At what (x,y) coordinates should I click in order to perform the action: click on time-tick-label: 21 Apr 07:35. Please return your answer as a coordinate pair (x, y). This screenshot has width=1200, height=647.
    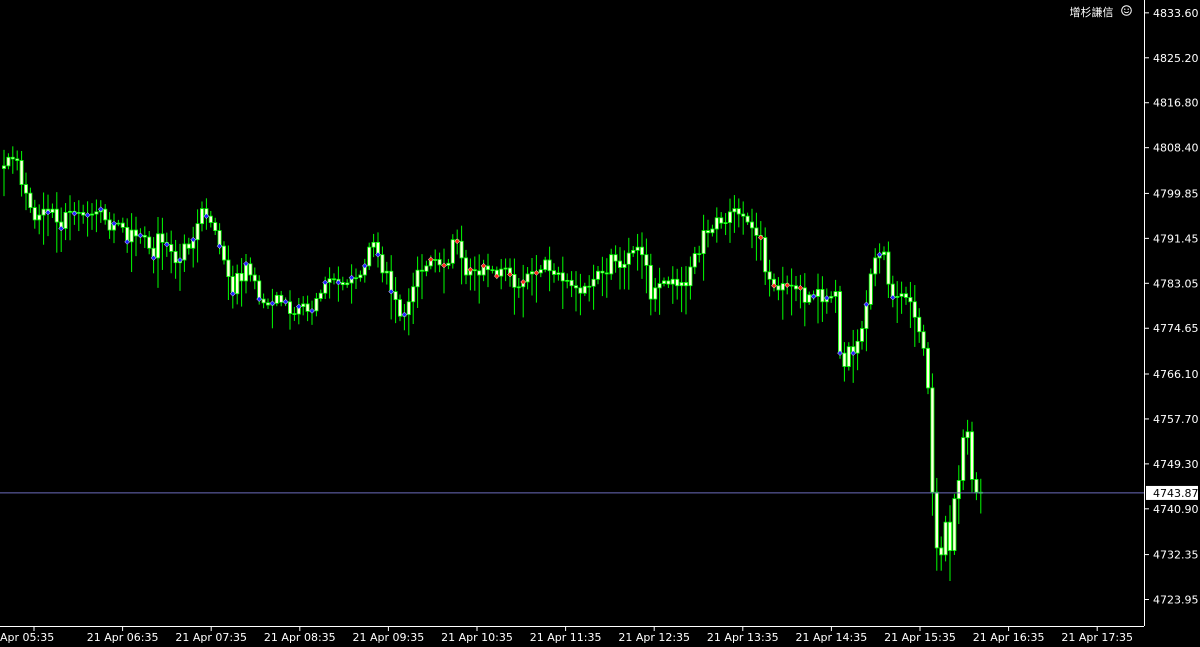
    Looking at the image, I should click on (211, 637).